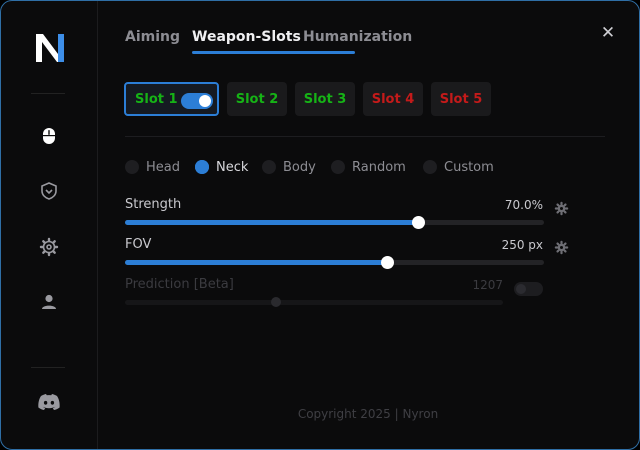 The image size is (640, 450). I want to click on strength-label: Strength, so click(153, 204).